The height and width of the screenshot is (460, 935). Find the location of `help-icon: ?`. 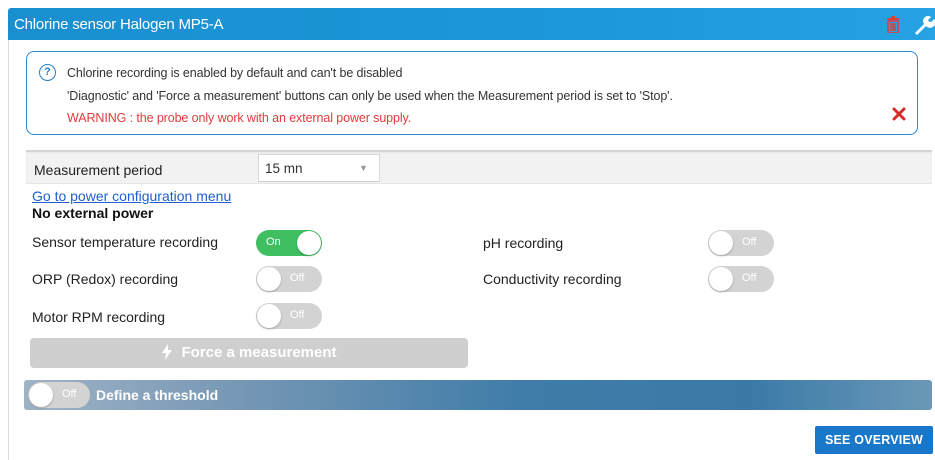

help-icon: ? is located at coordinates (47, 72).